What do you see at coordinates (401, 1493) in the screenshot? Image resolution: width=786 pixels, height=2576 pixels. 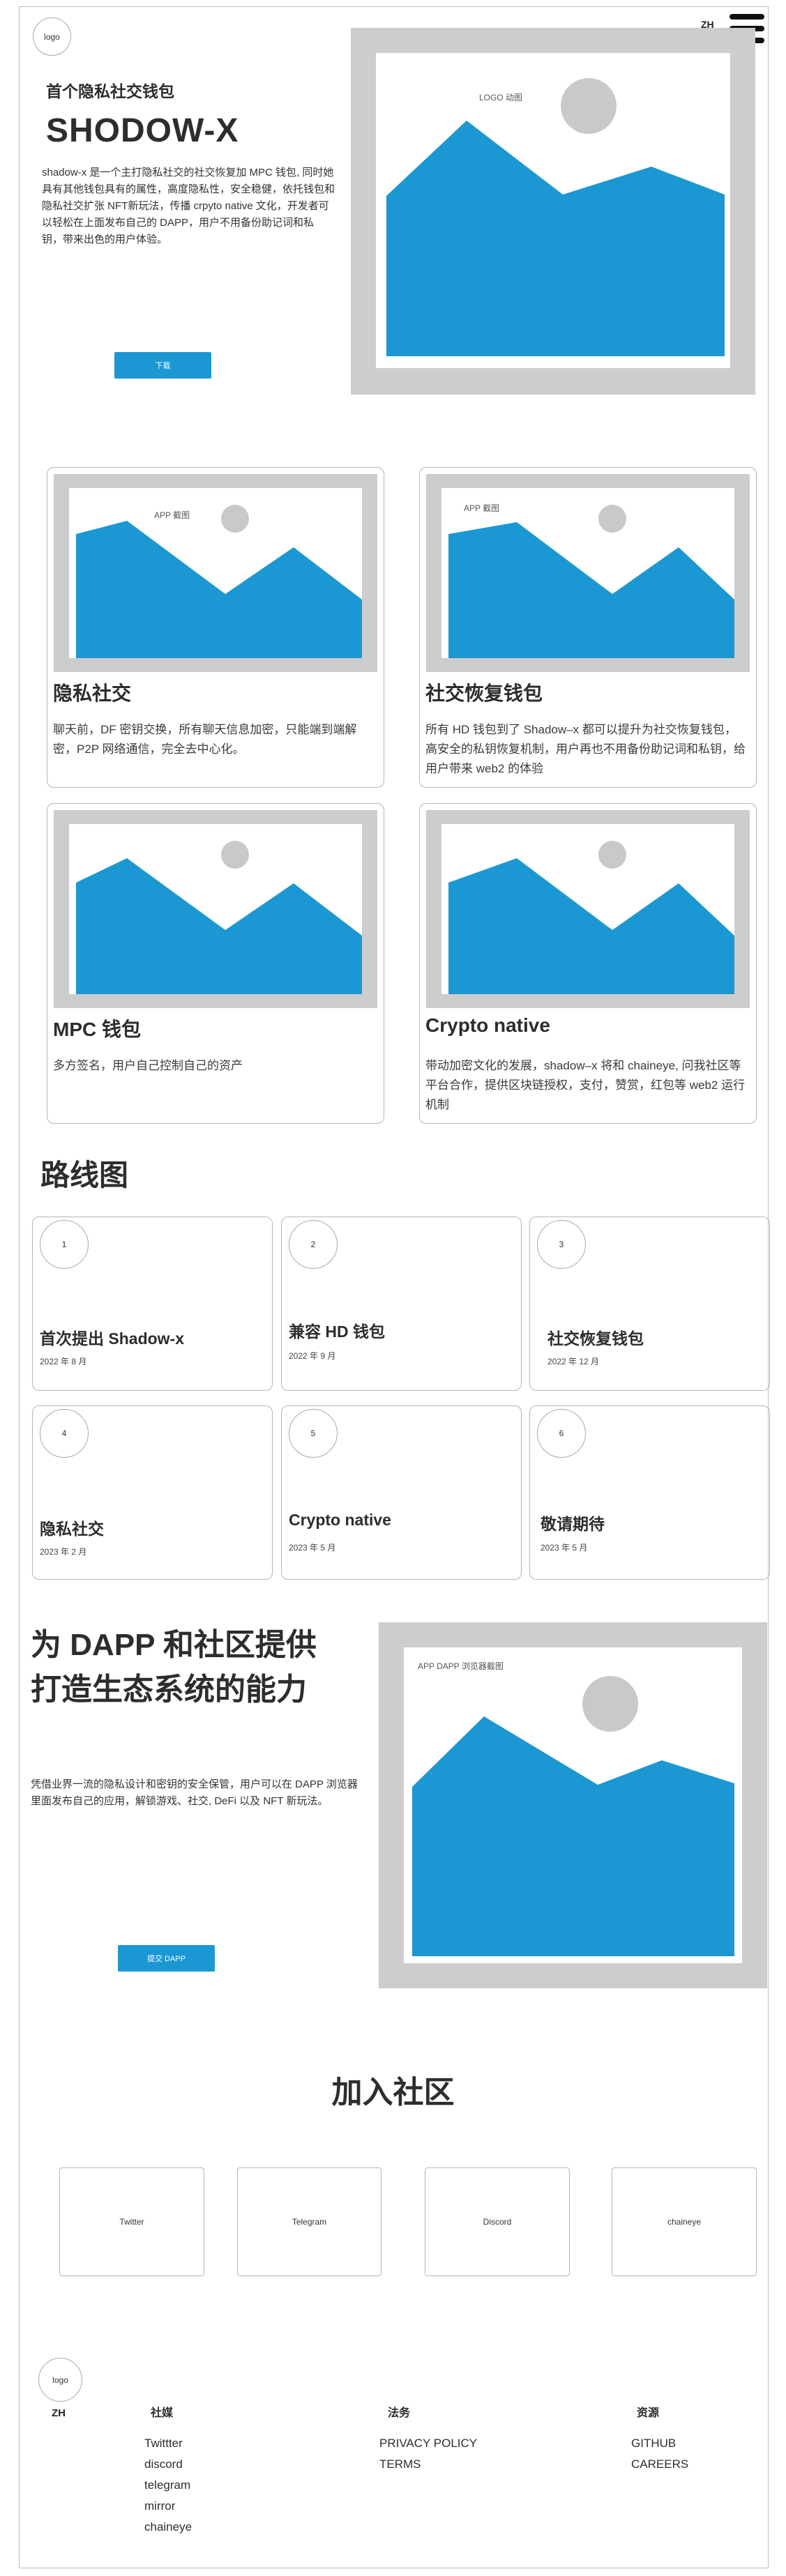 I see `roadmap-card: 5 Crypto native 2023 年 5 月` at bounding box center [401, 1493].